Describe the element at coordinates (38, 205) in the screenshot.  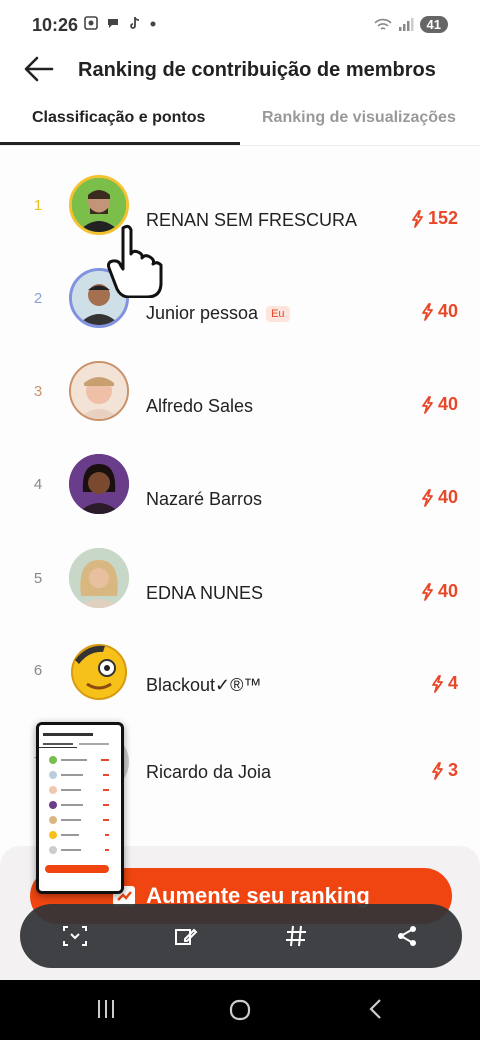
I see `rank-number: 1` at that location.